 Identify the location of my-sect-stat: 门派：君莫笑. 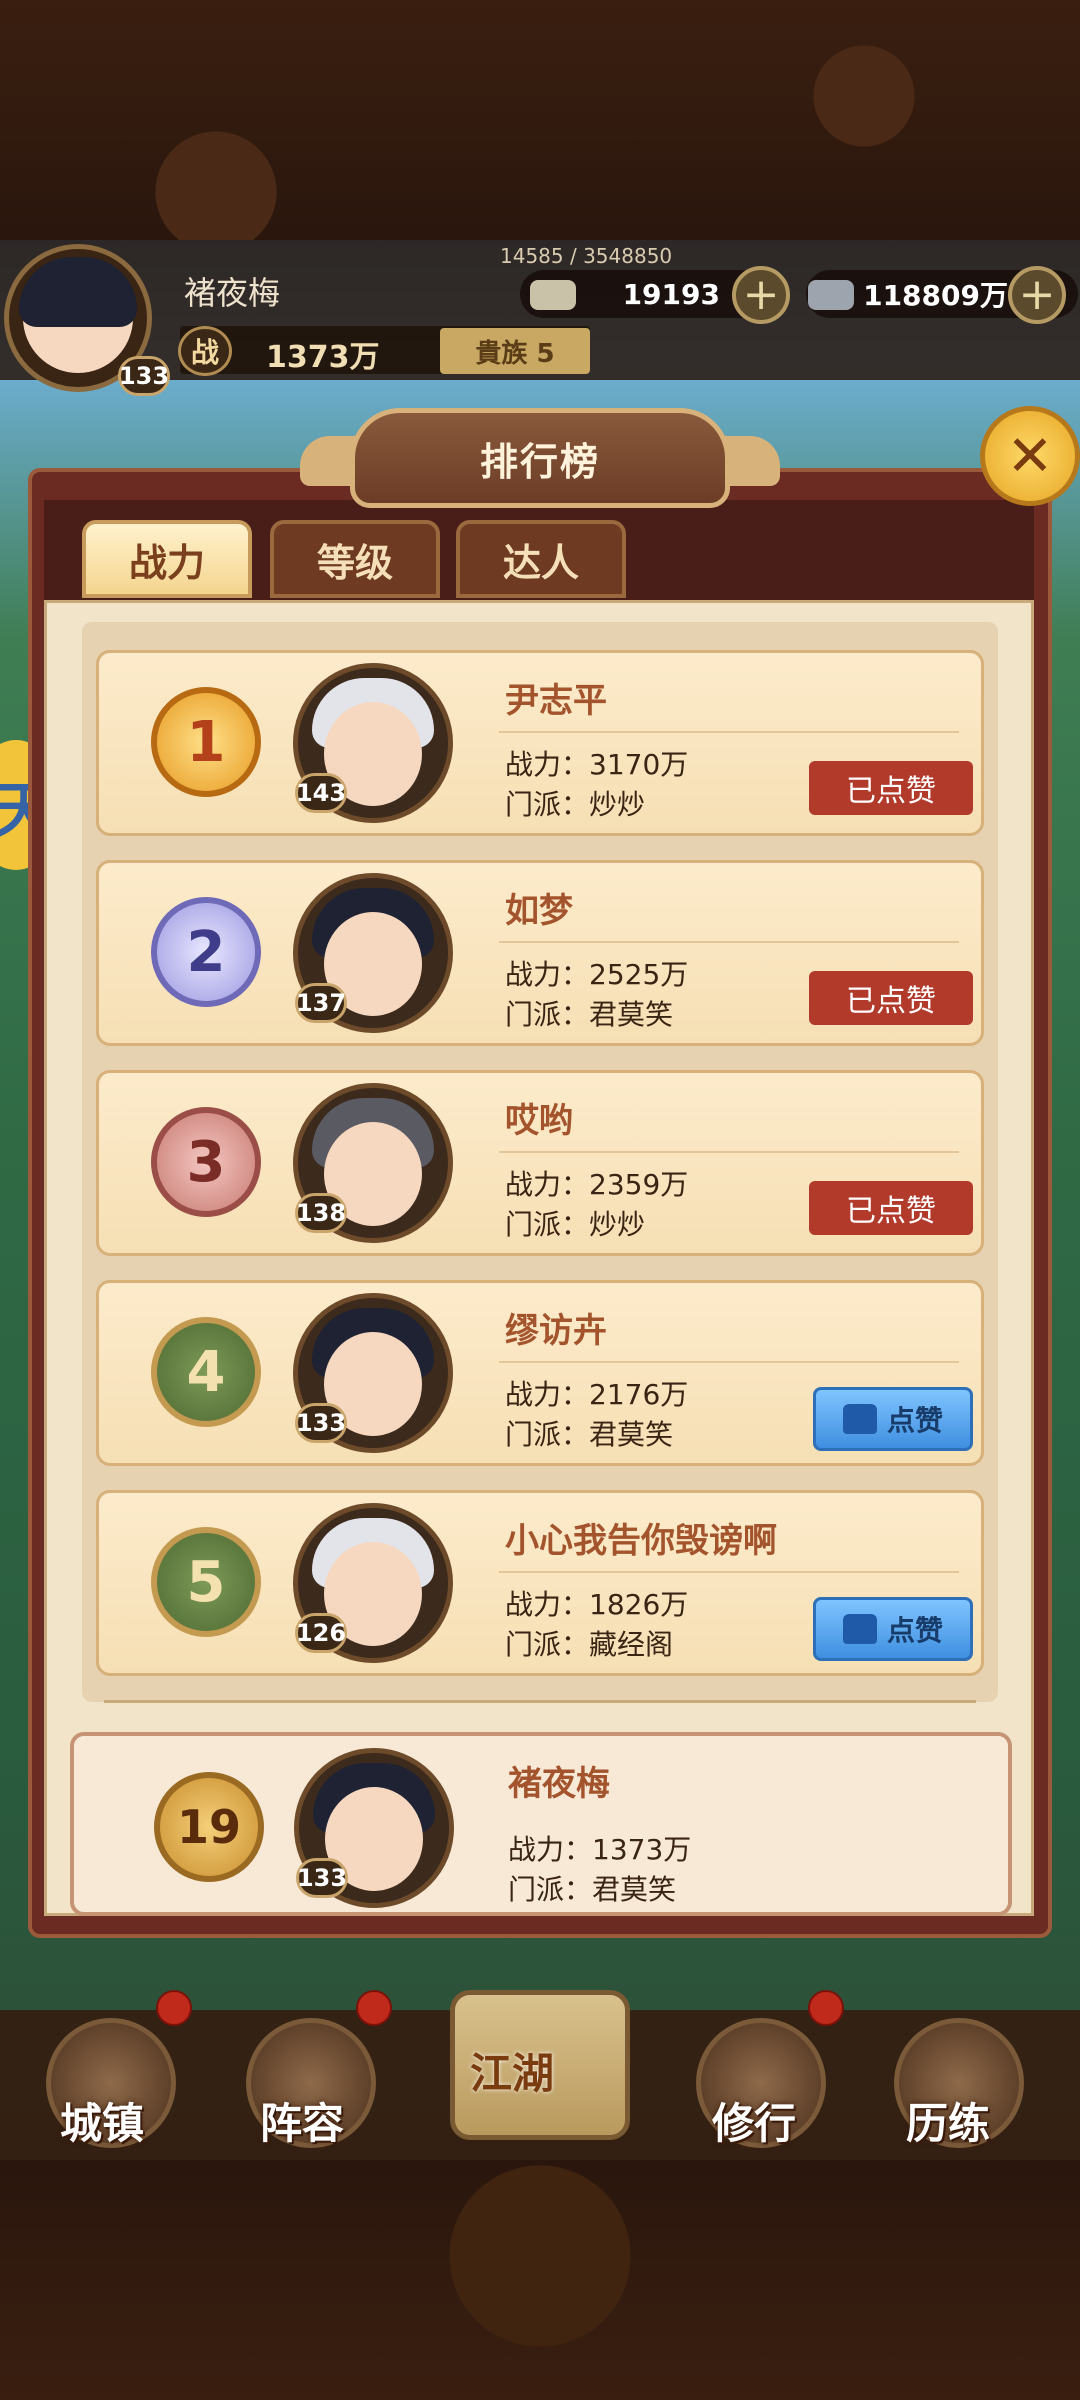
(592, 1889).